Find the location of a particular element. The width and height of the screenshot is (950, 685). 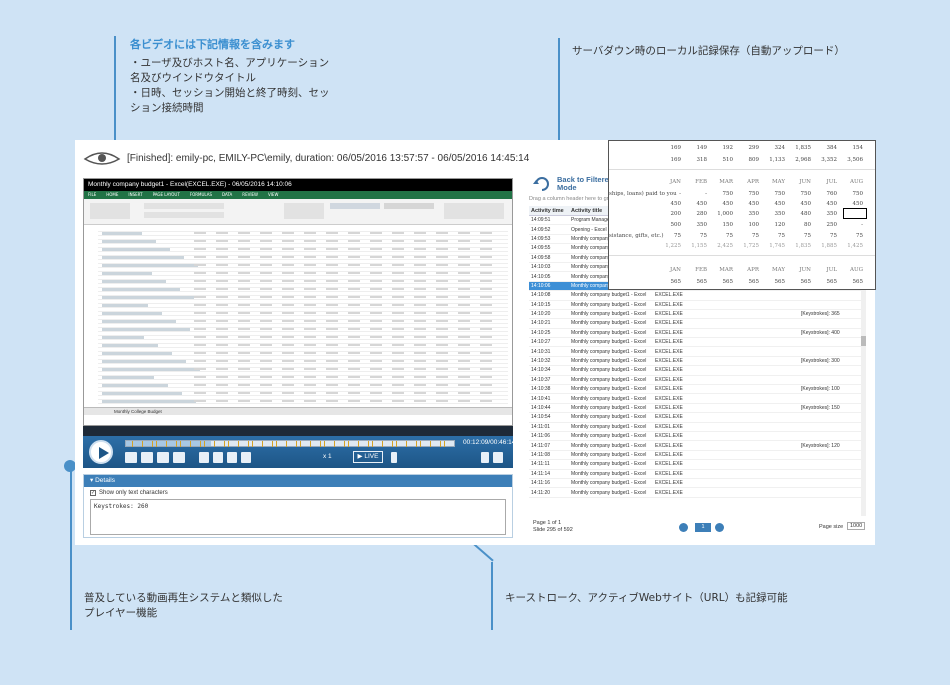

step-forward-icon is located at coordinates (163, 457).